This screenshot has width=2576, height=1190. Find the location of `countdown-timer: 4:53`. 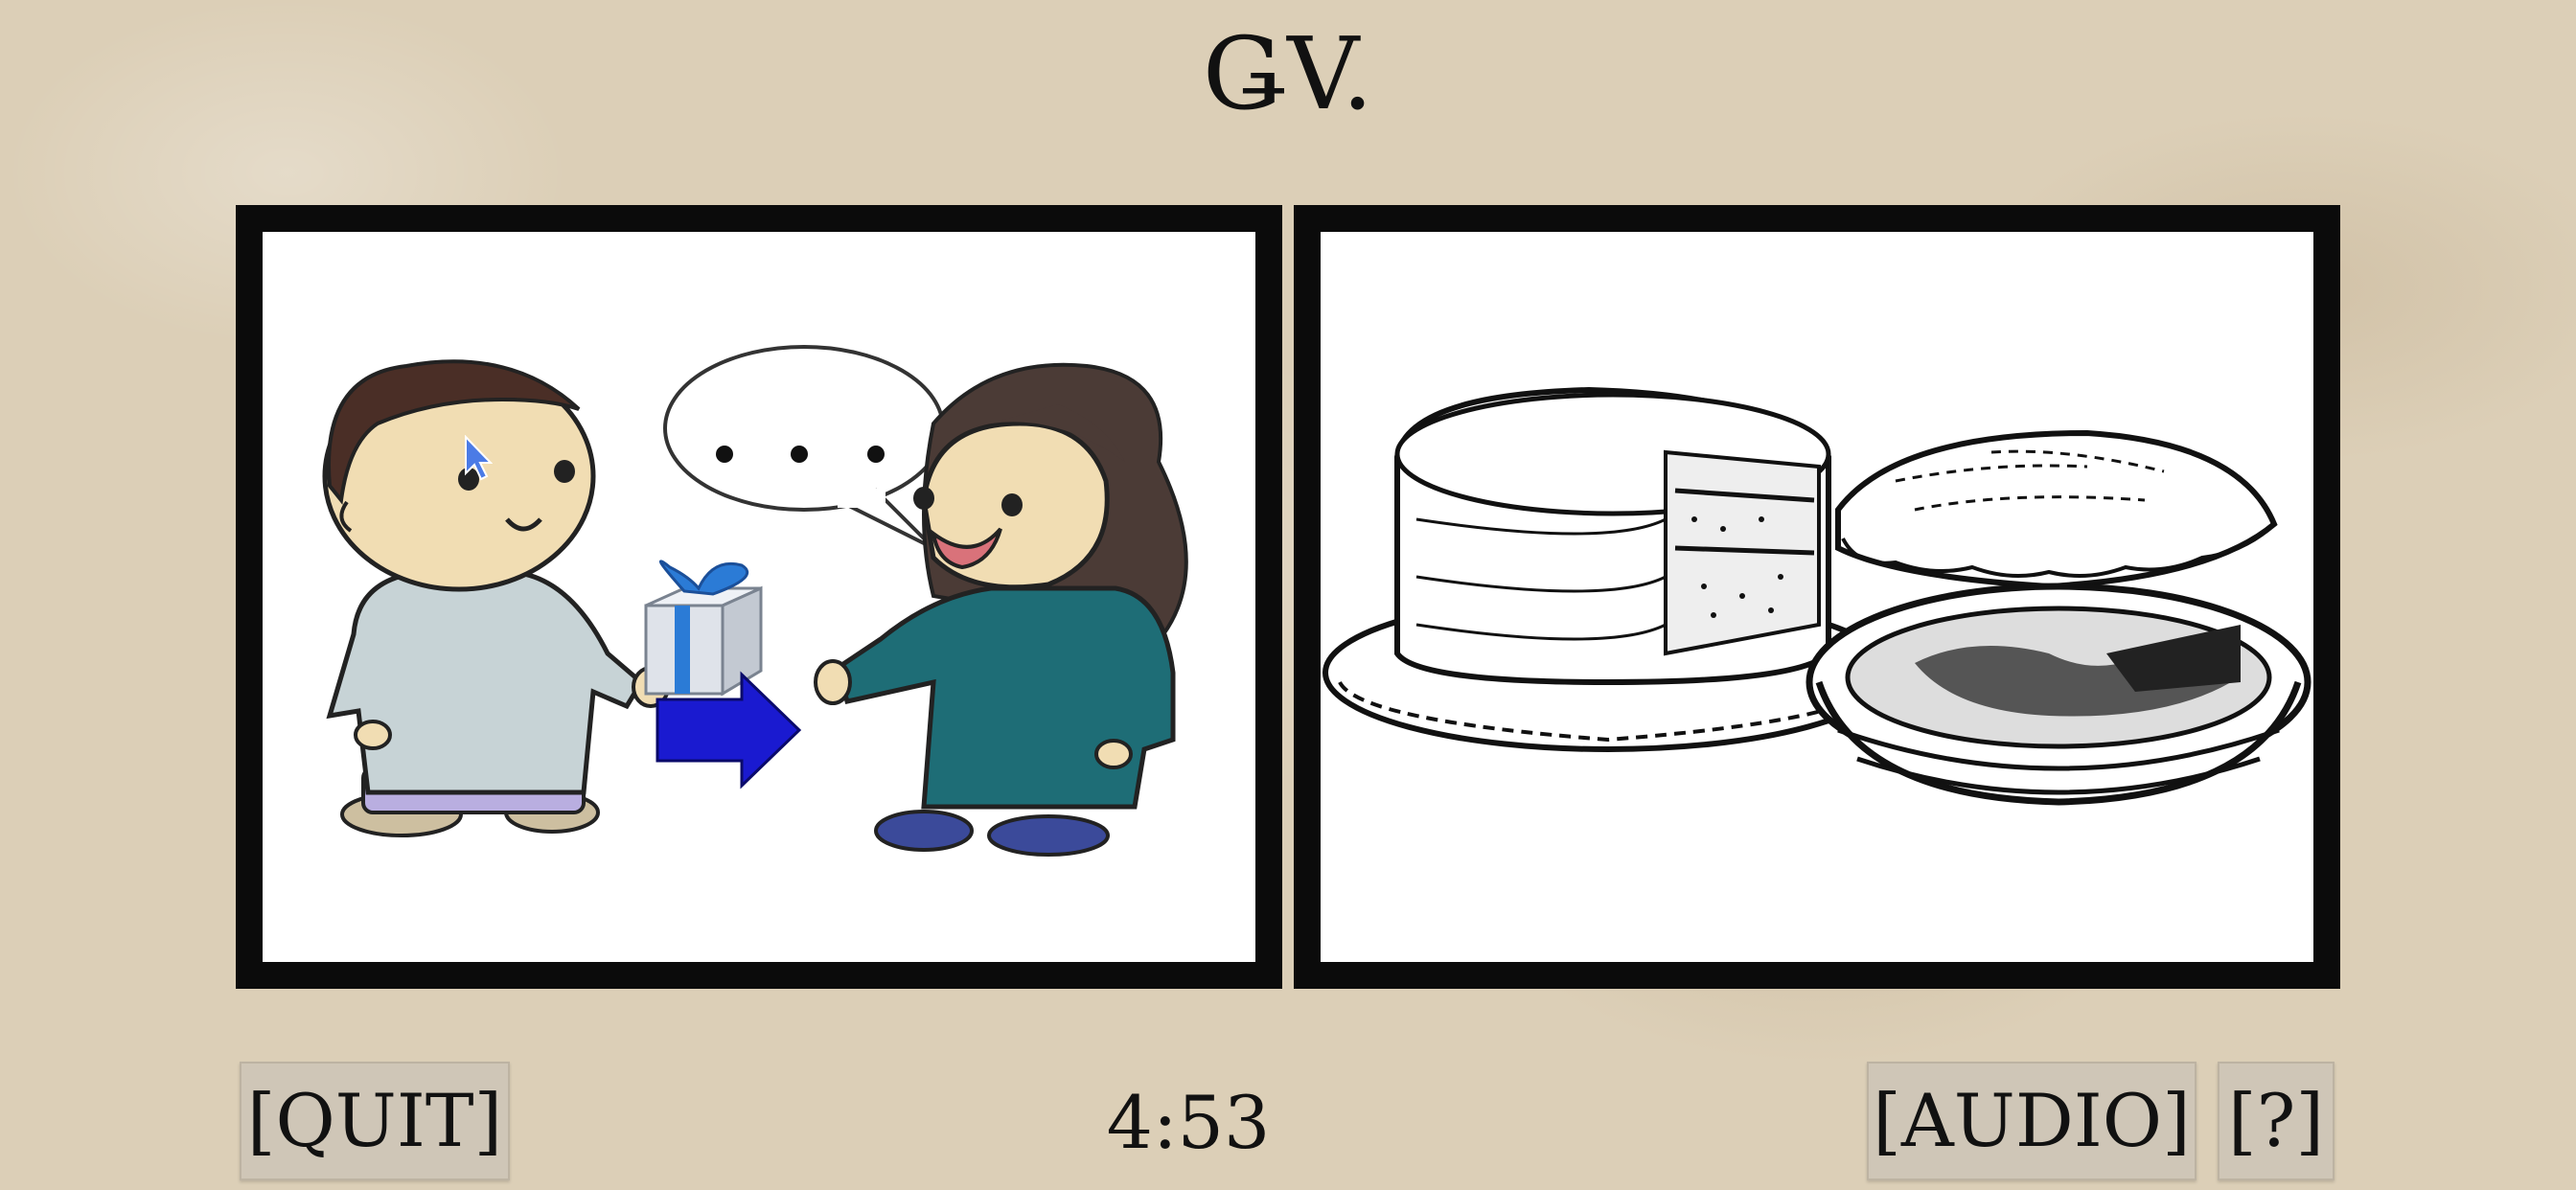

countdown-timer: 4:53 is located at coordinates (1188, 1123).